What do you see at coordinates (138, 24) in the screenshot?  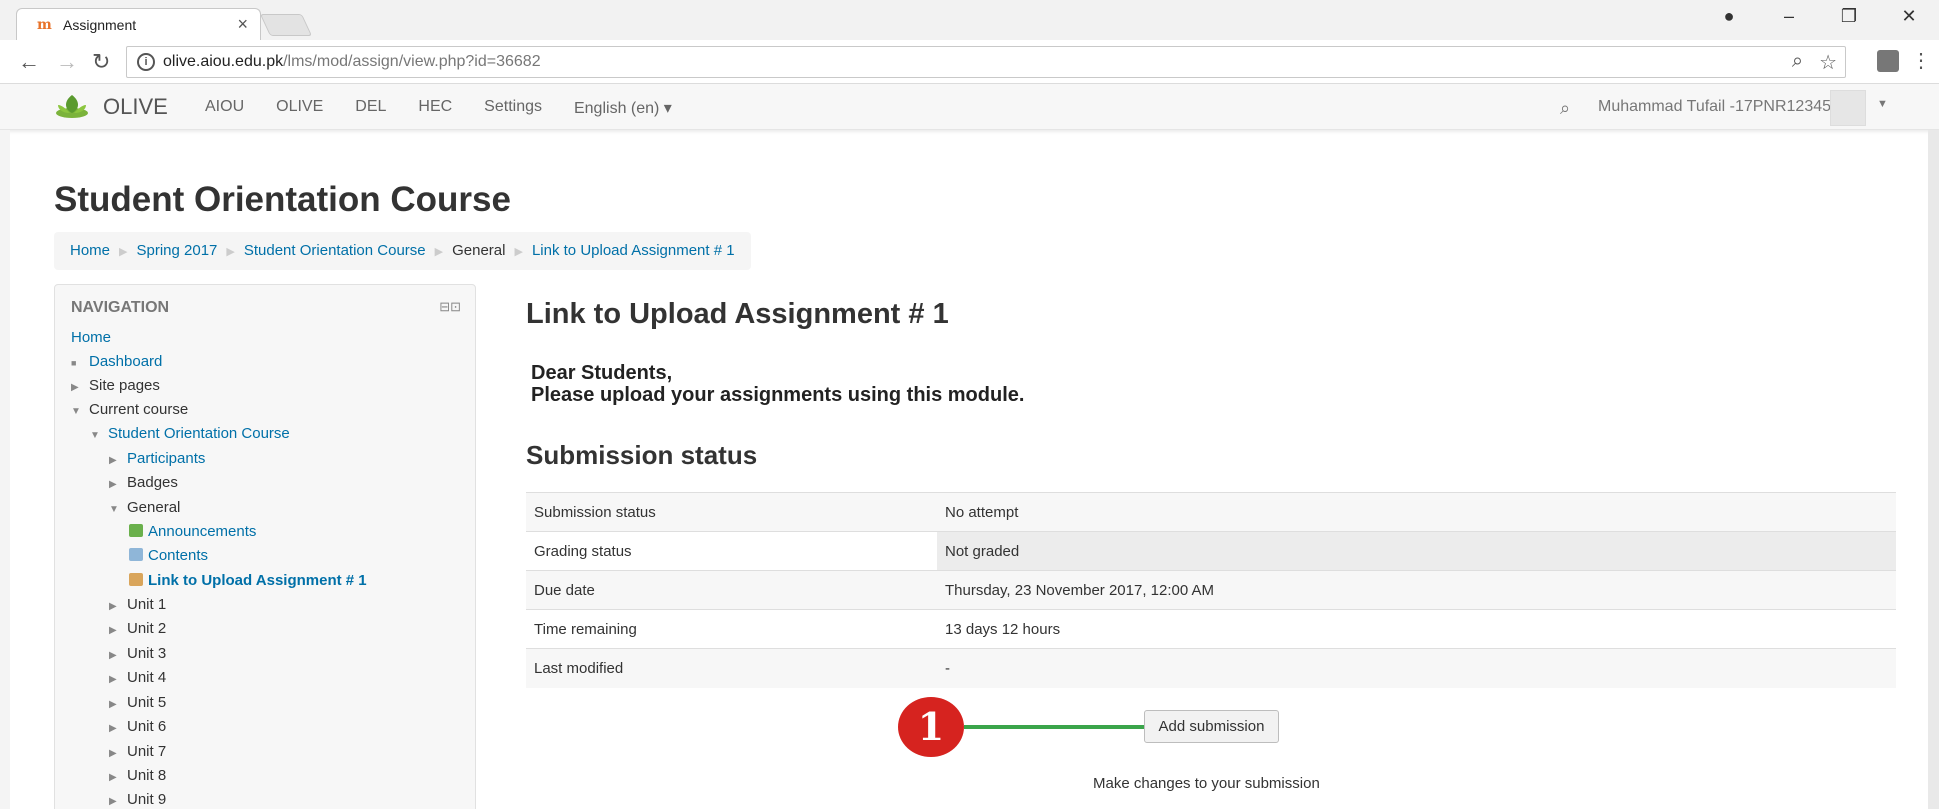 I see `browser-tab: m Assignment ×` at bounding box center [138, 24].